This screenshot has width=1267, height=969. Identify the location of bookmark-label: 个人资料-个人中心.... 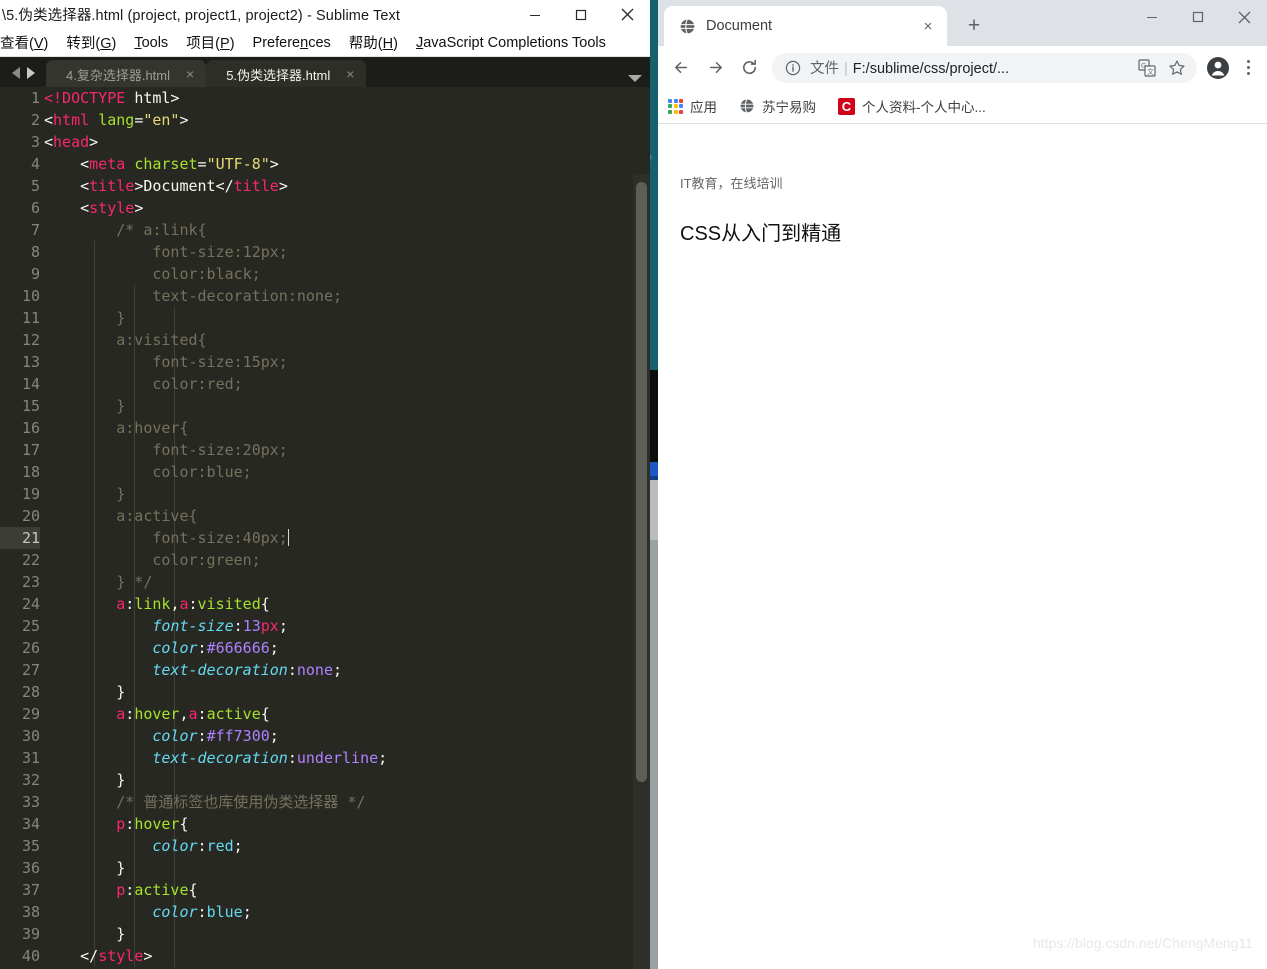
(924, 107).